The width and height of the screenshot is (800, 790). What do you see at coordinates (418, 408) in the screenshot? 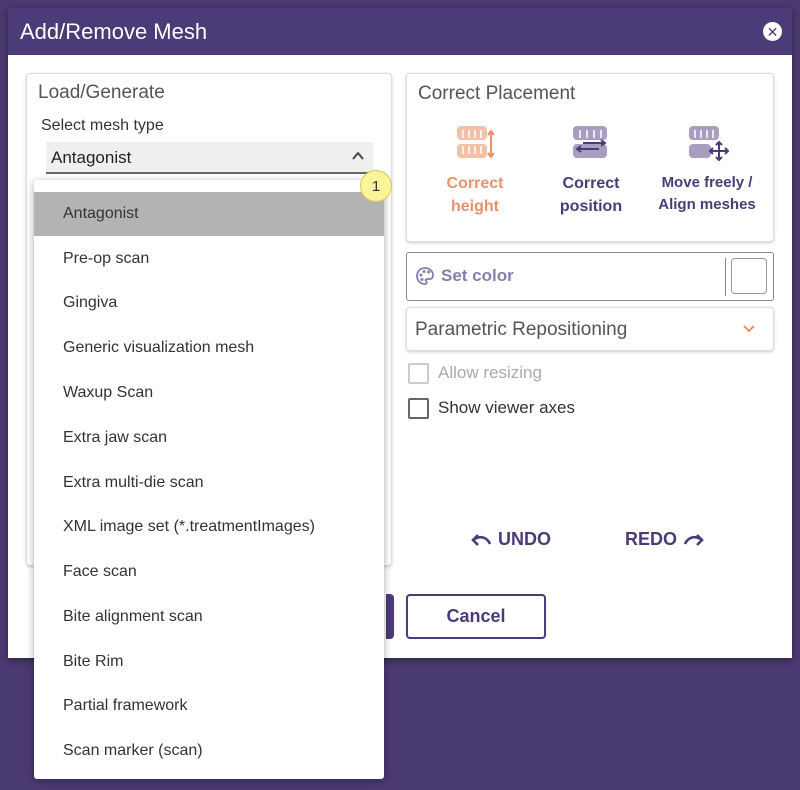
I see `show-viewer-axes-checkbox` at bounding box center [418, 408].